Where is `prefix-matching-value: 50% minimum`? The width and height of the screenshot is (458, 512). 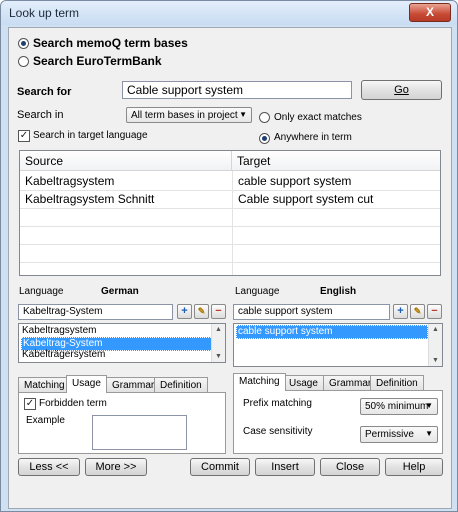 prefix-matching-value: 50% minimum is located at coordinates (397, 406).